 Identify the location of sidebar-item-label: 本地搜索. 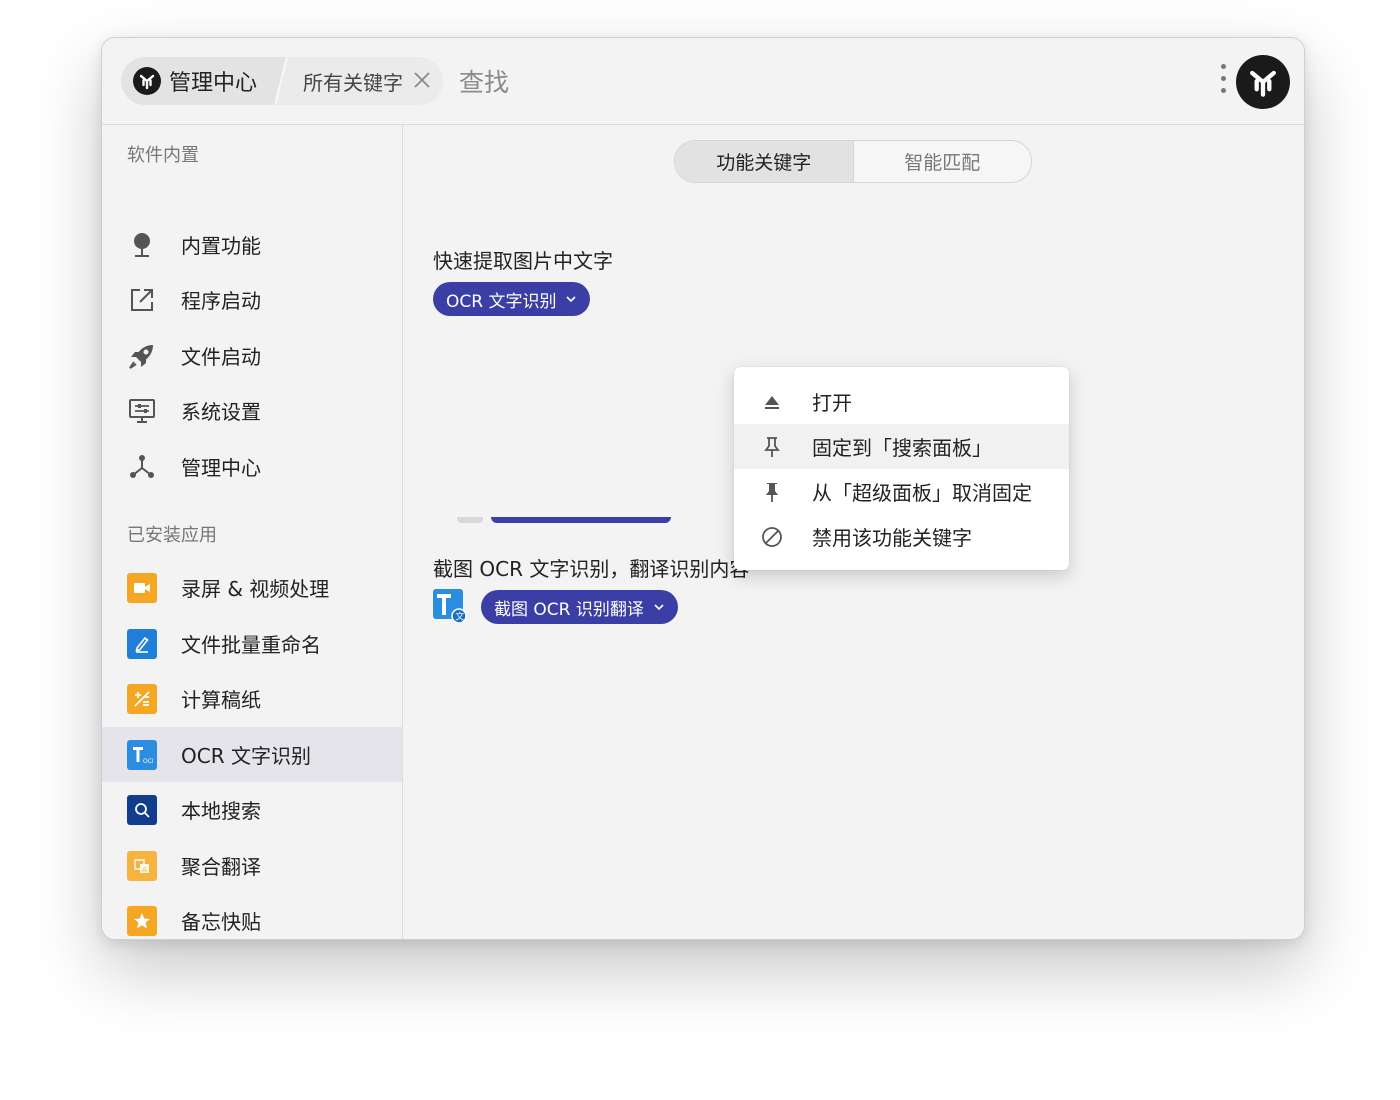
(221, 811).